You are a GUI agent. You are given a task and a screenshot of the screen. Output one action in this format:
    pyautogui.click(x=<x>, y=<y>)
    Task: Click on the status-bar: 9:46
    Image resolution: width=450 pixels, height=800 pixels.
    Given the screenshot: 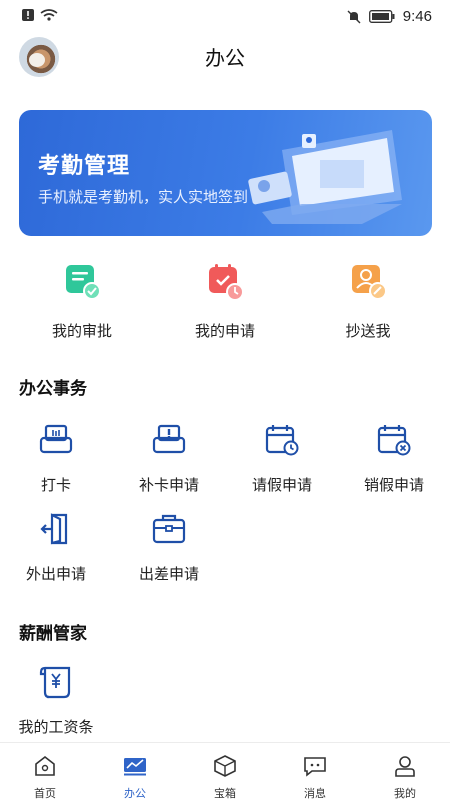 What is the action you would take?
    pyautogui.click(x=225, y=16)
    